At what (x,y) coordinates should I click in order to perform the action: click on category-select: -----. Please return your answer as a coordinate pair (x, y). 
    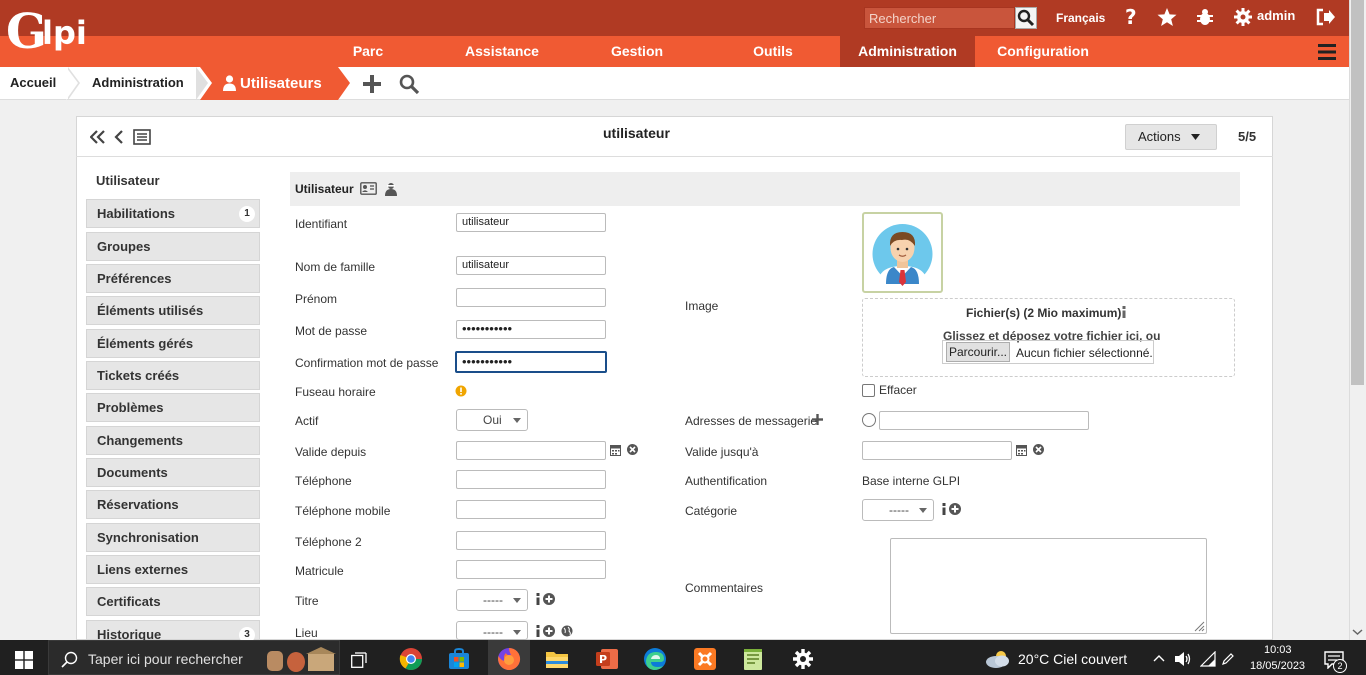
    Looking at the image, I should click on (898, 510).